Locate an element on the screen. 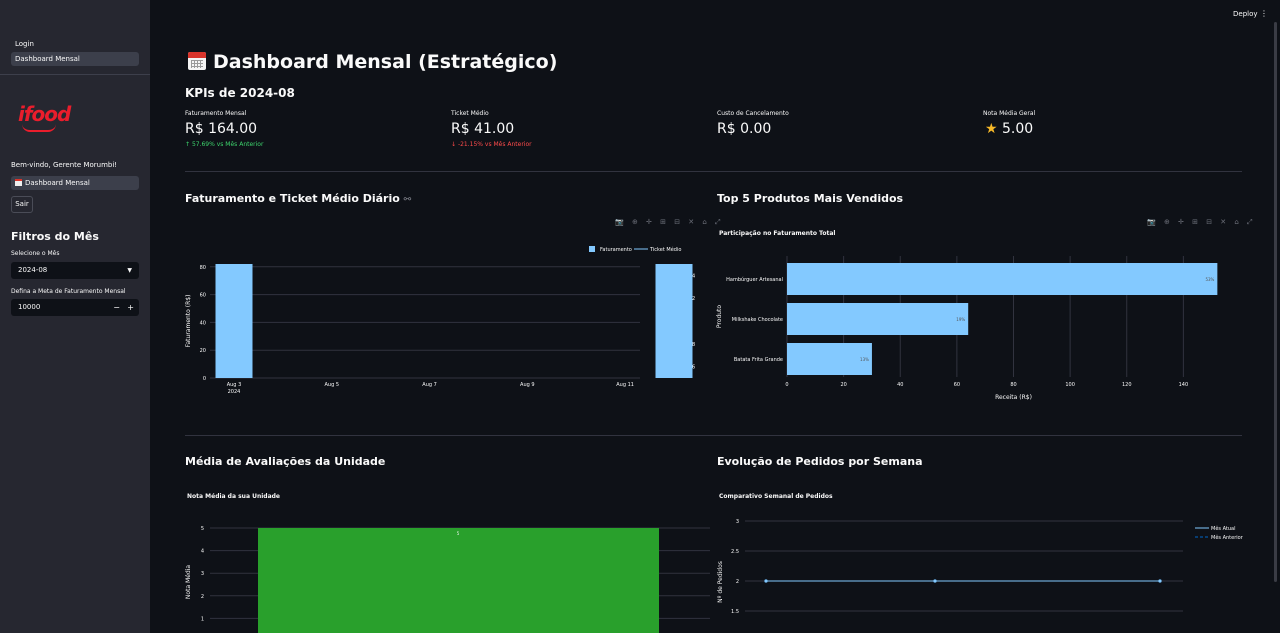 This screenshot has width=1280, height=633. kpi-label-rating: Nota Média Geral is located at coordinates (1009, 113).